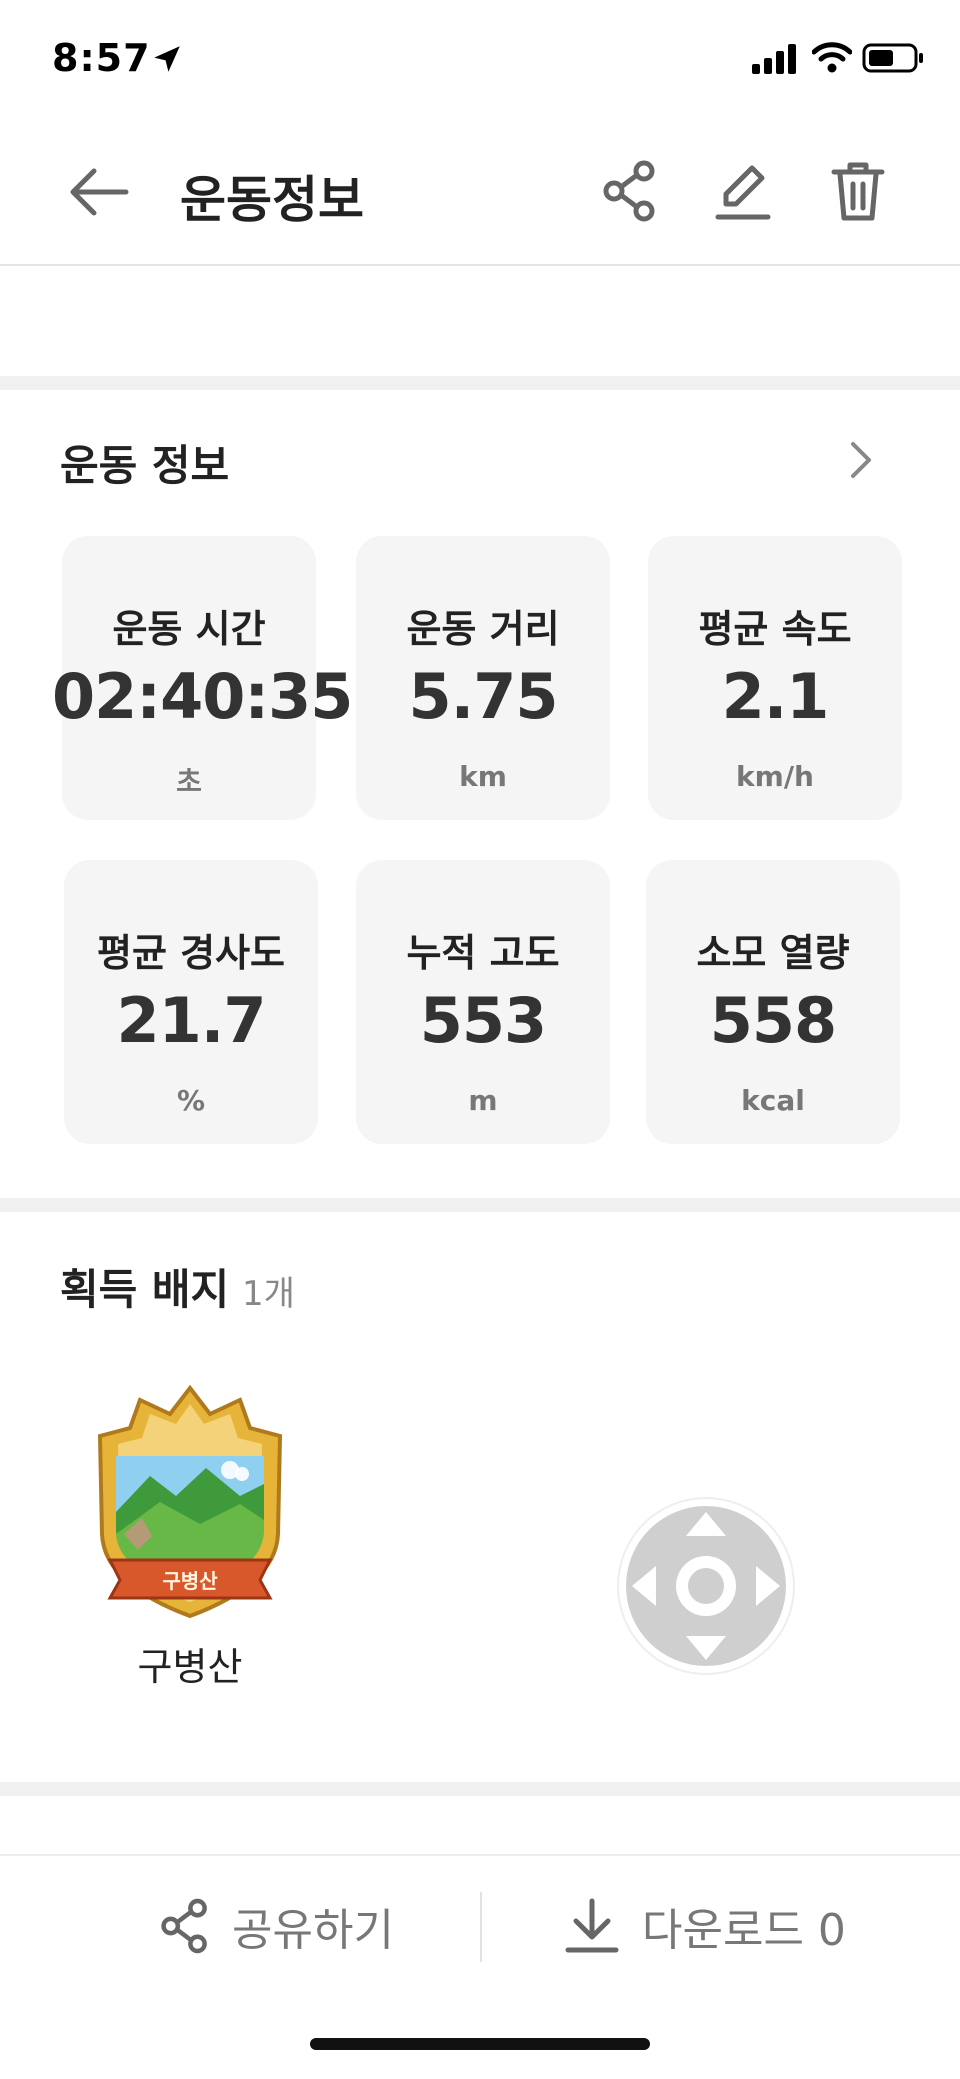 This screenshot has width=960, height=2079. Describe the element at coordinates (191, 953) in the screenshot. I see `stat-label: 평균 경사도` at that location.